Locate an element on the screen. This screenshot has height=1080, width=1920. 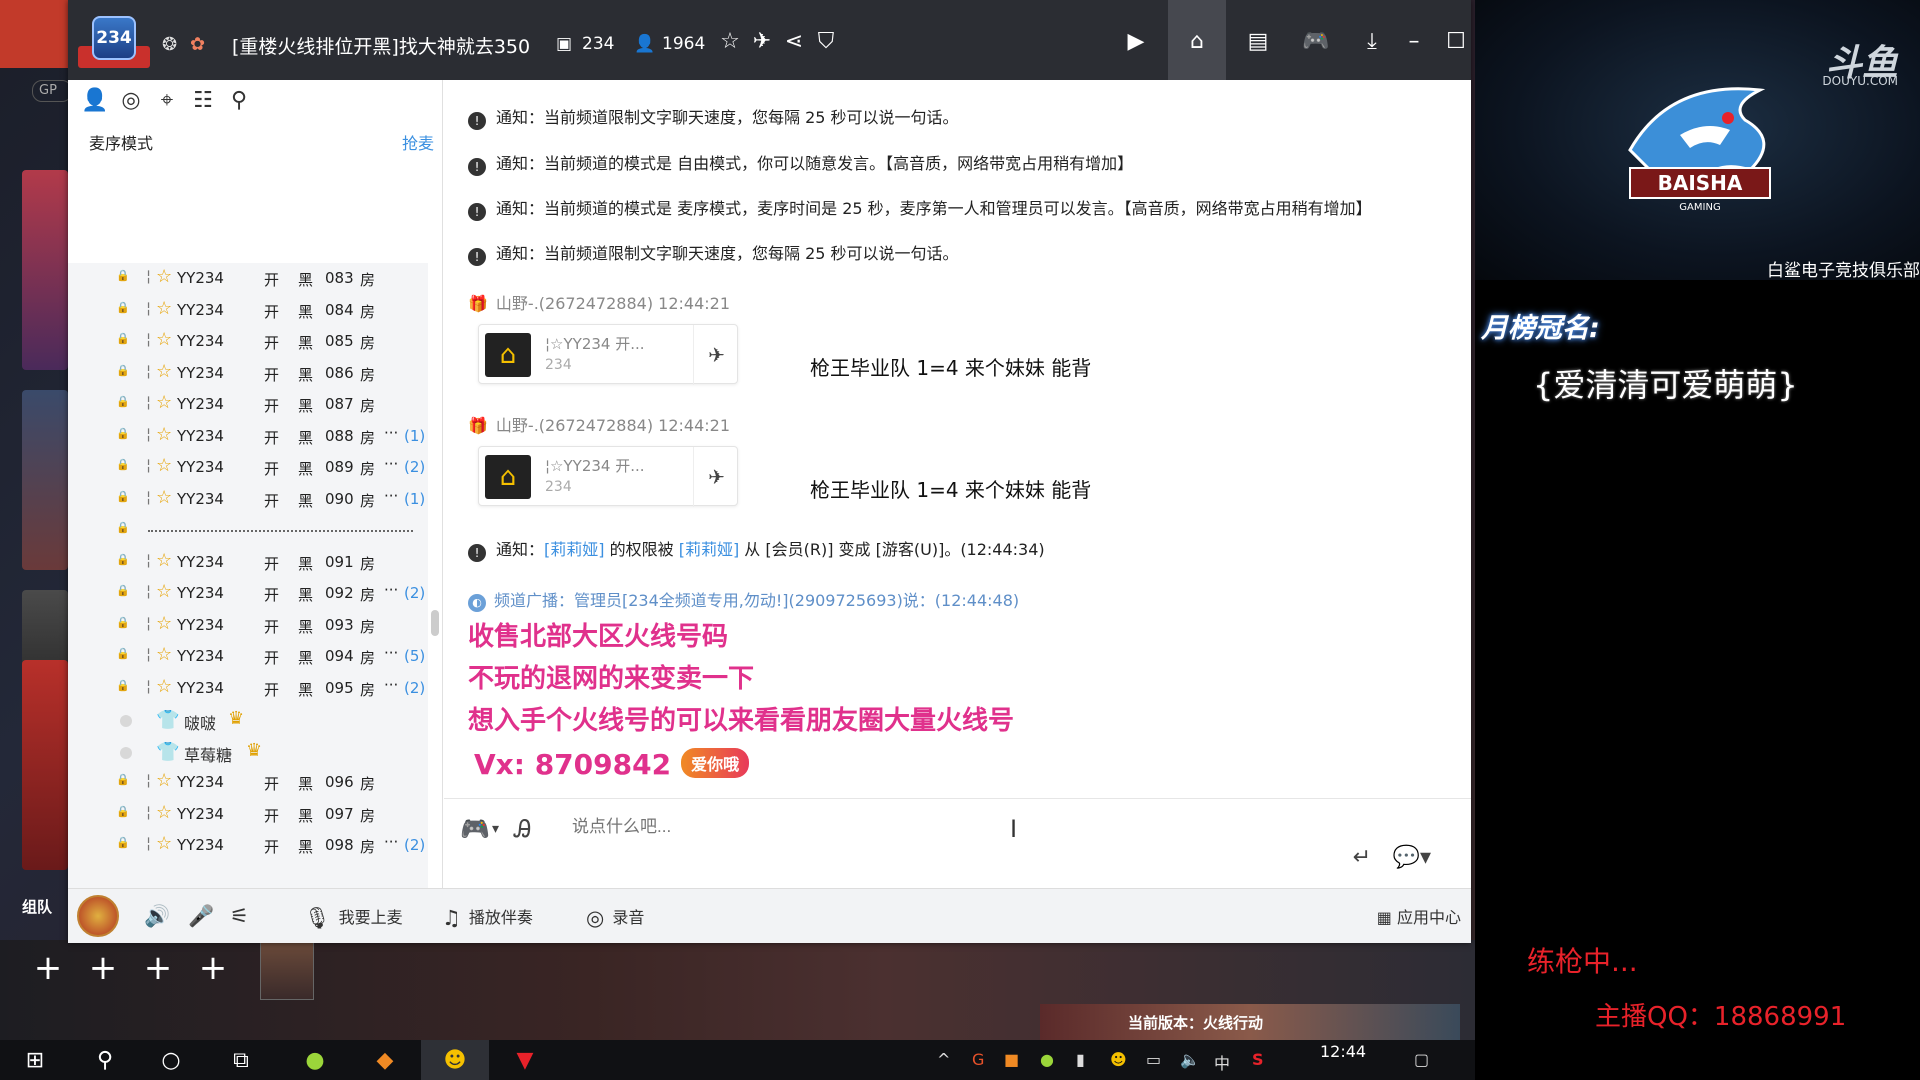
shark-logo: BAISHA GAMING is located at coordinates (1699, 150).